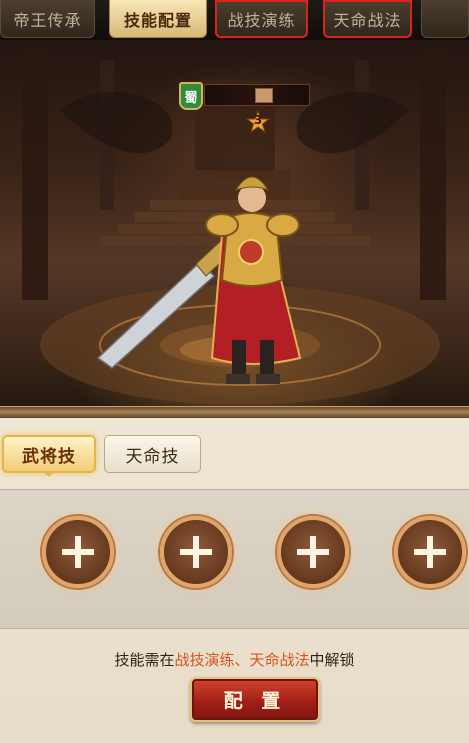  I want to click on configure-button: 配 置, so click(255, 699).